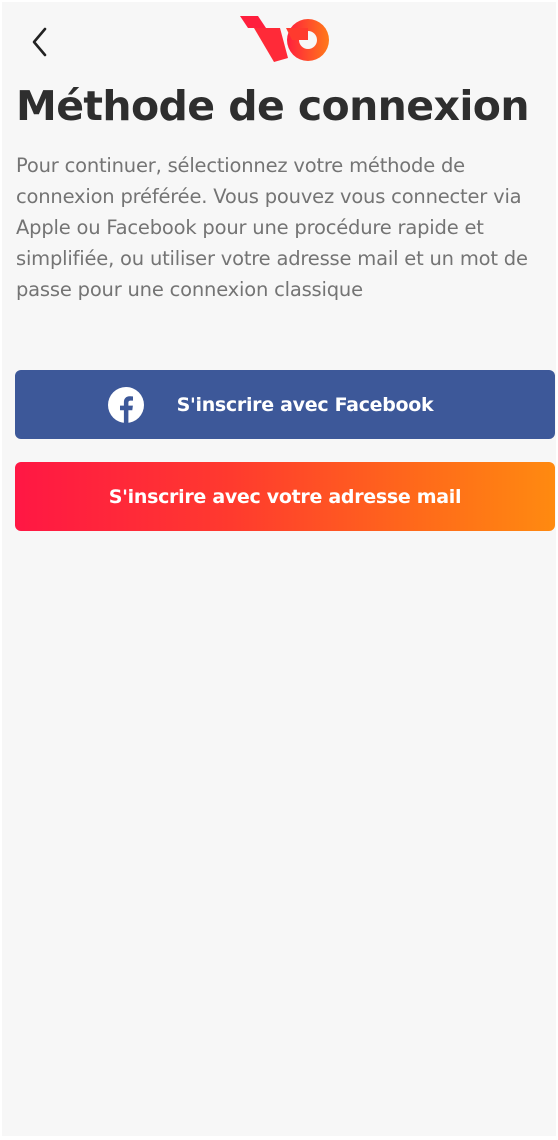 The height and width of the screenshot is (1140, 558). What do you see at coordinates (273, 106) in the screenshot?
I see `page-title: Méthode de connexion` at bounding box center [273, 106].